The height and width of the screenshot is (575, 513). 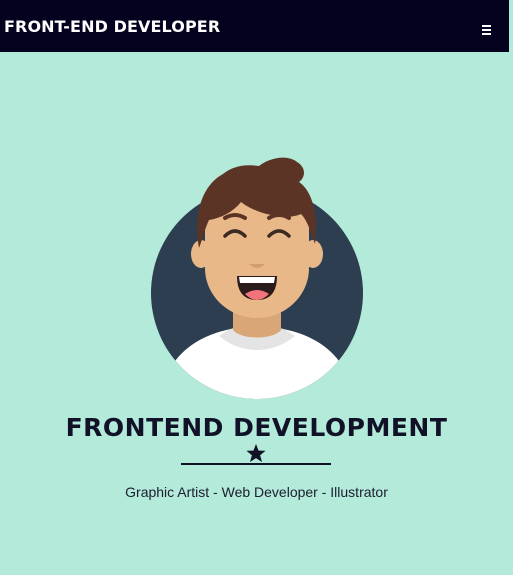 I want to click on title-divider, so click(x=256, y=454).